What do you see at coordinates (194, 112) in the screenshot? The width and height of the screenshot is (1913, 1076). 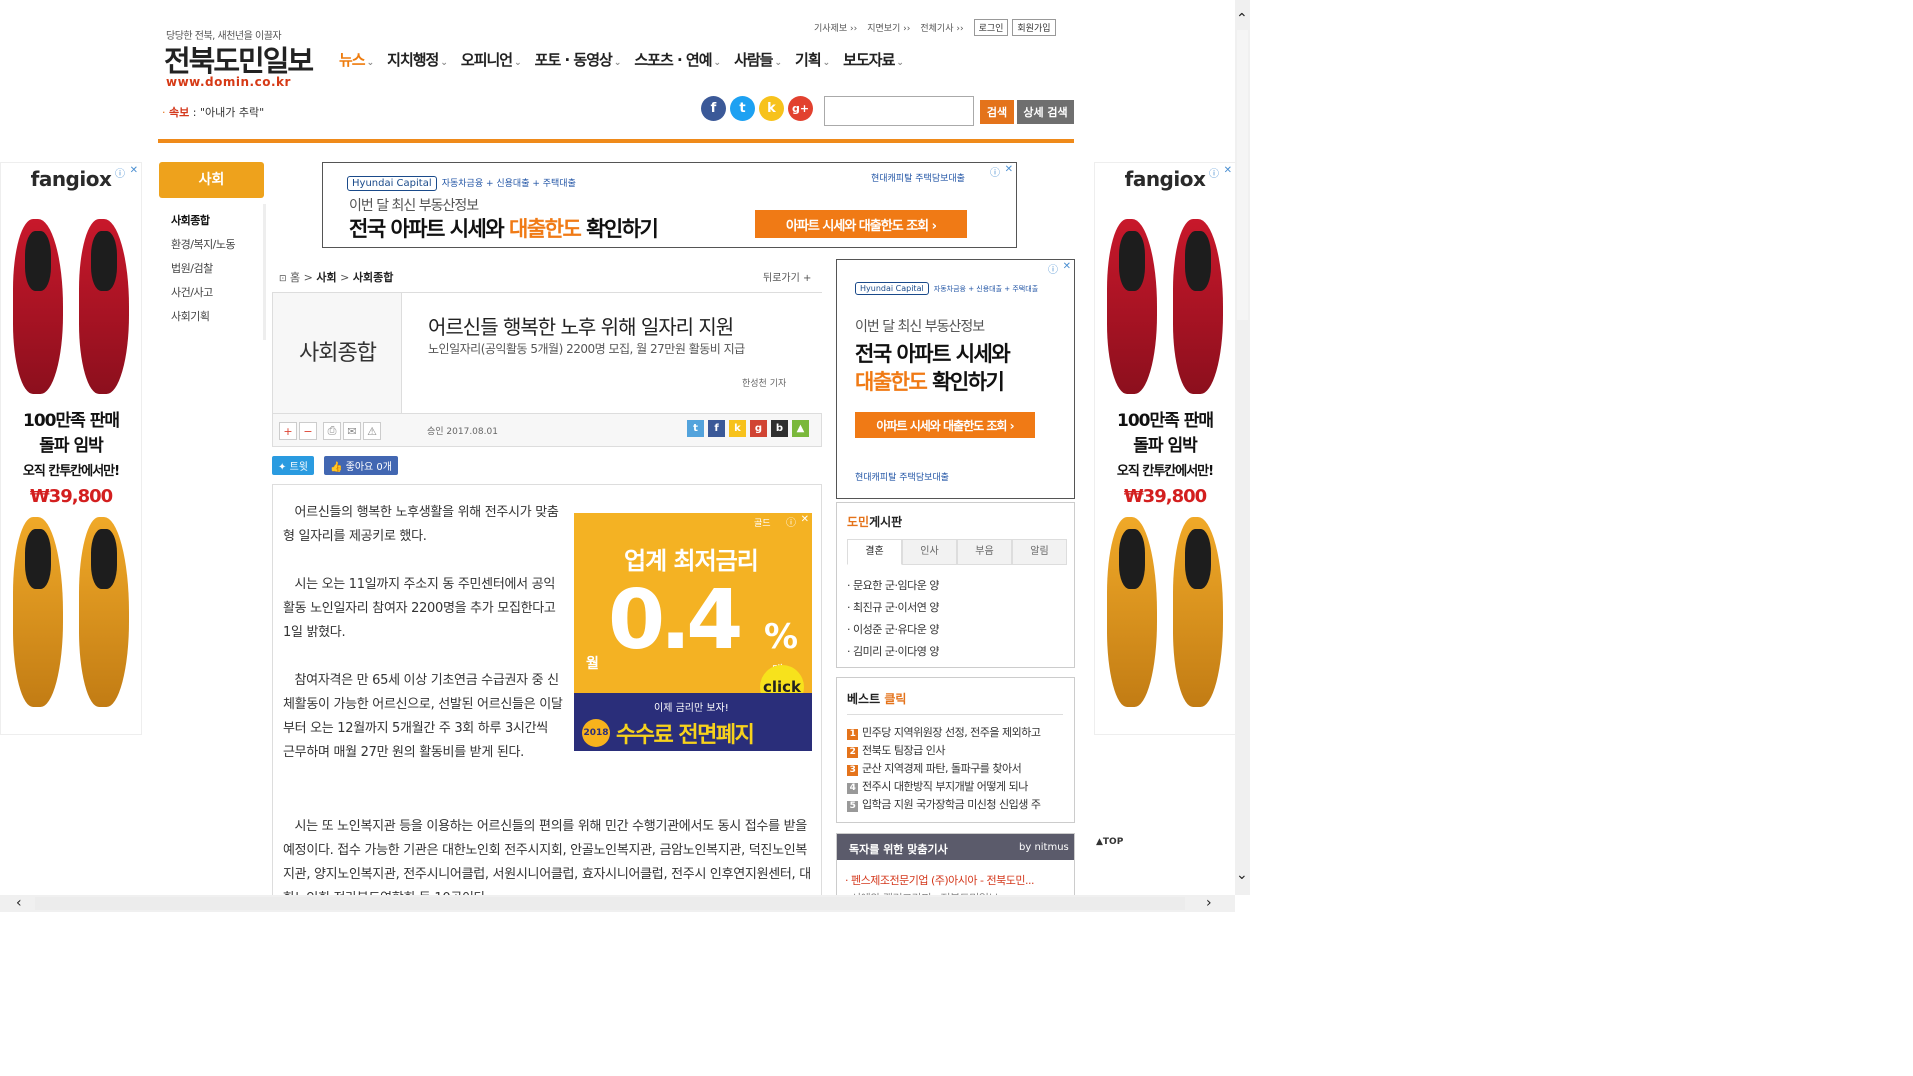 I see `breaking-sep: :` at bounding box center [194, 112].